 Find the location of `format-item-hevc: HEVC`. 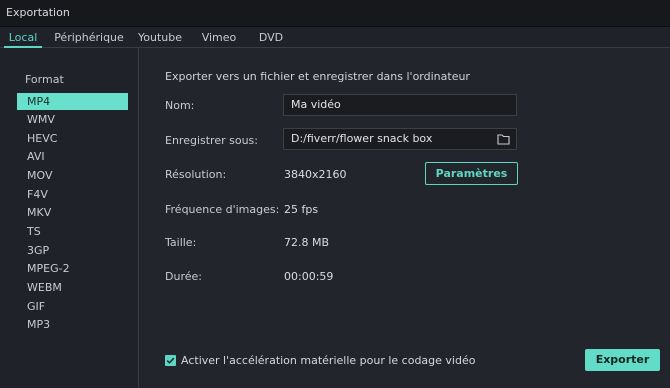

format-item-hevc: HEVC is located at coordinates (72, 138).